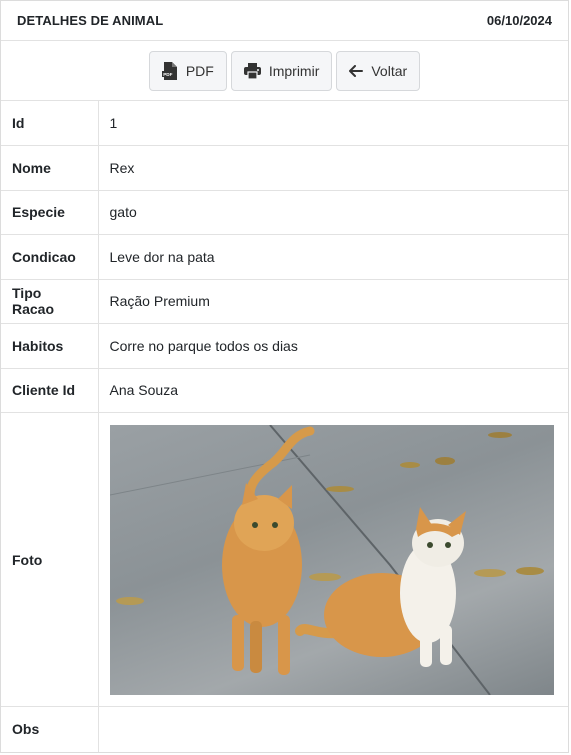 Image resolution: width=571 pixels, height=755 pixels. Describe the element at coordinates (50, 729) in the screenshot. I see `field-label: Obs` at that location.